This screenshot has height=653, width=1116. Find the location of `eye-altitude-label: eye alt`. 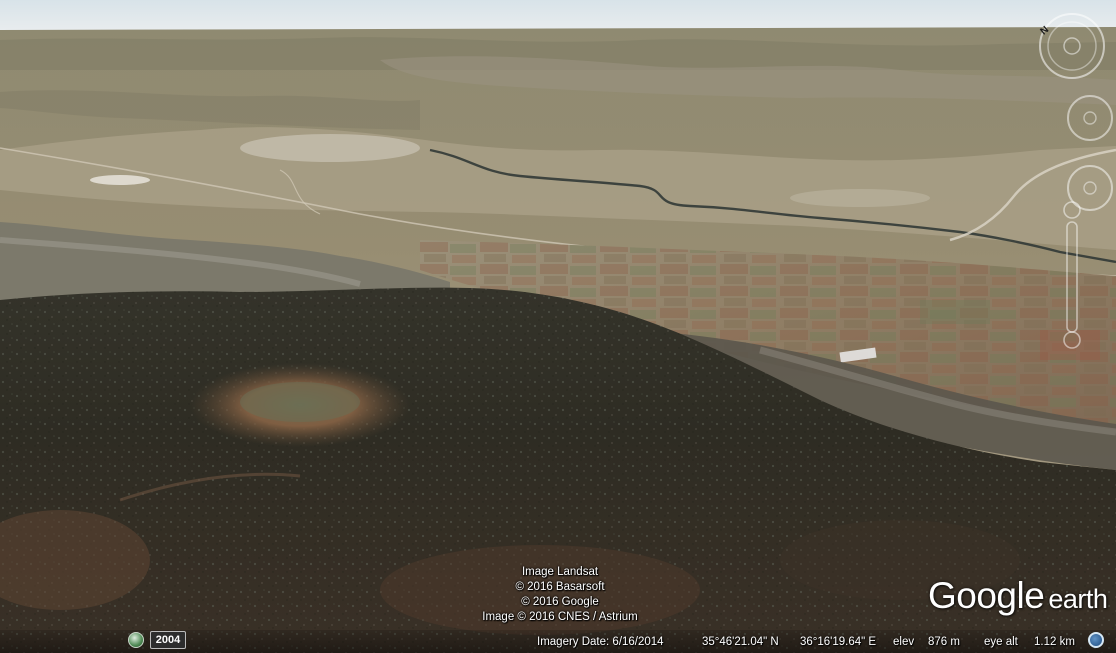

eye-altitude-label: eye alt is located at coordinates (1001, 642).